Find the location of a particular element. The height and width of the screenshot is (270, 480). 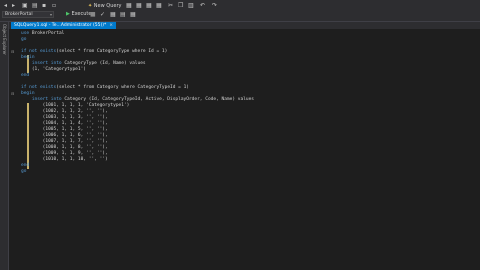

code-text: (1010, 1, 1, 10, '', '') is located at coordinates (64, 159).